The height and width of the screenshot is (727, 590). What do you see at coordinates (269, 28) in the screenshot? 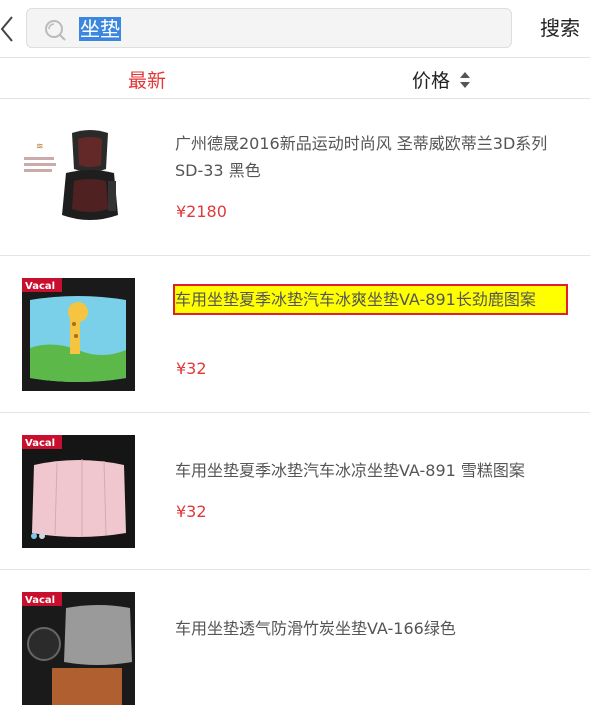
I see `search-input: 坐垫` at bounding box center [269, 28].